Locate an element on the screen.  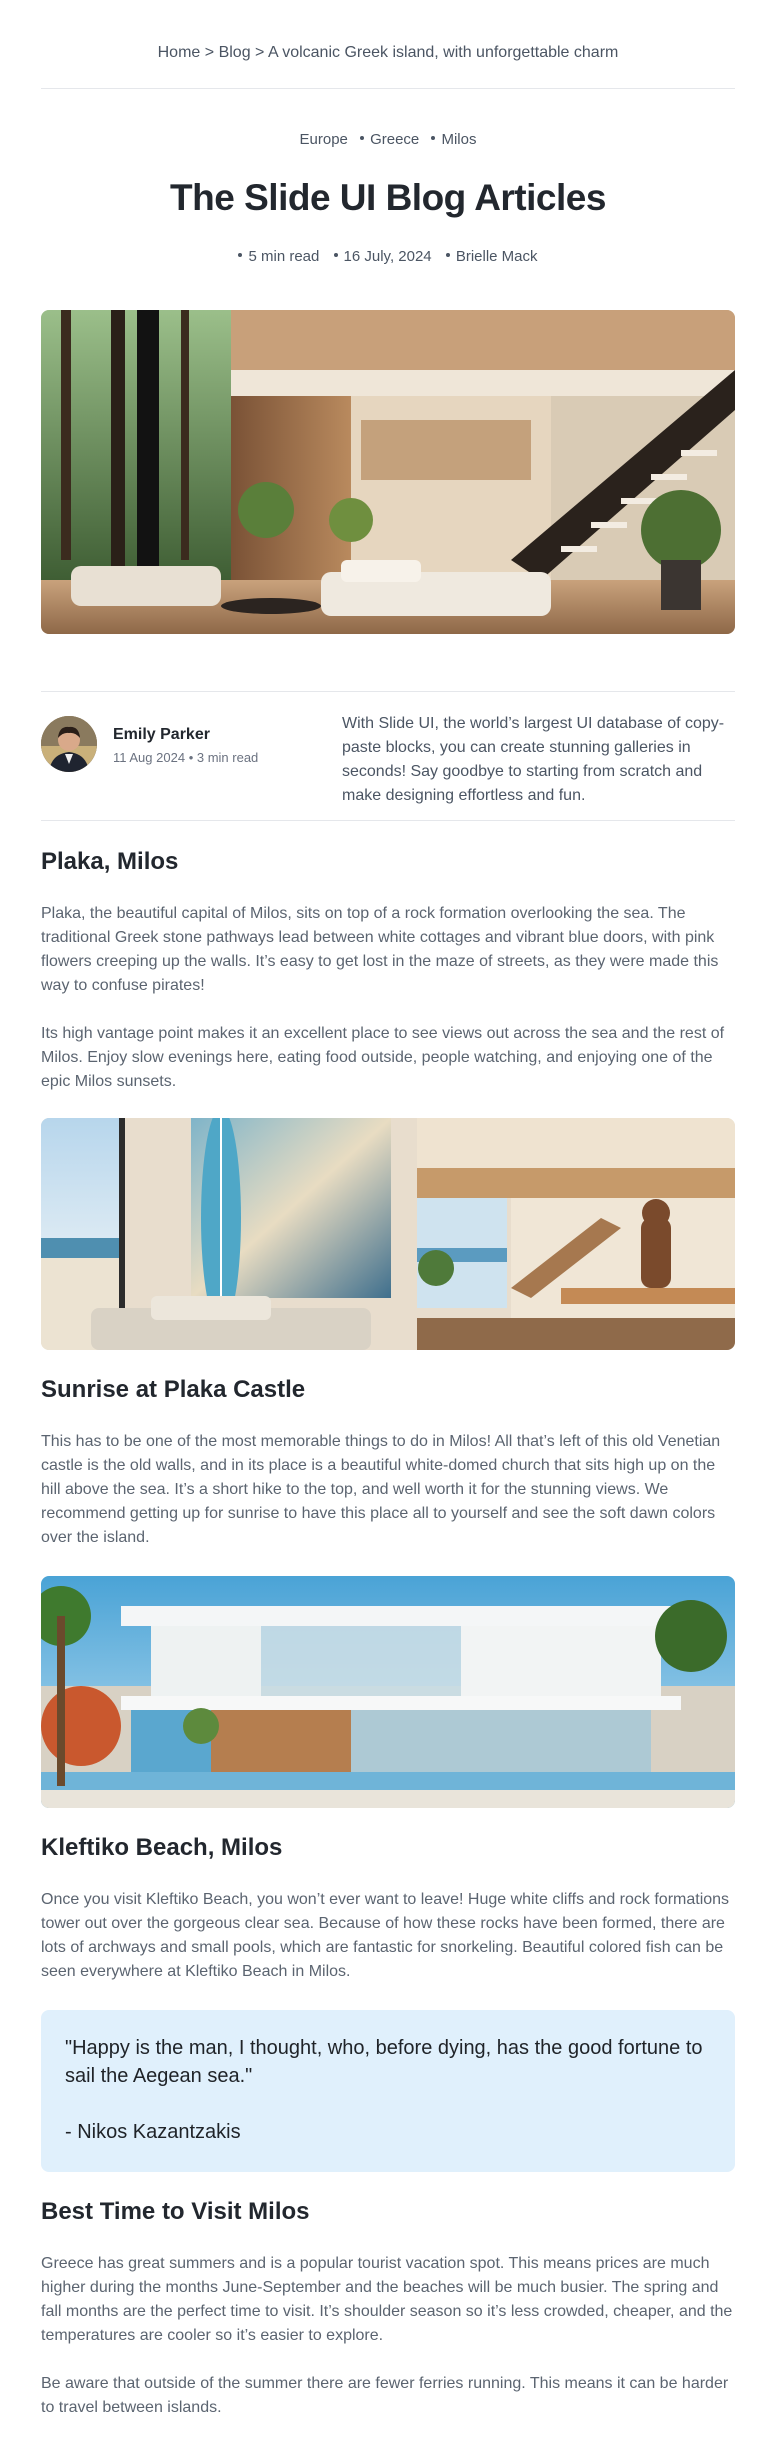
breadcrumb-home-link: Home is located at coordinates (179, 52).